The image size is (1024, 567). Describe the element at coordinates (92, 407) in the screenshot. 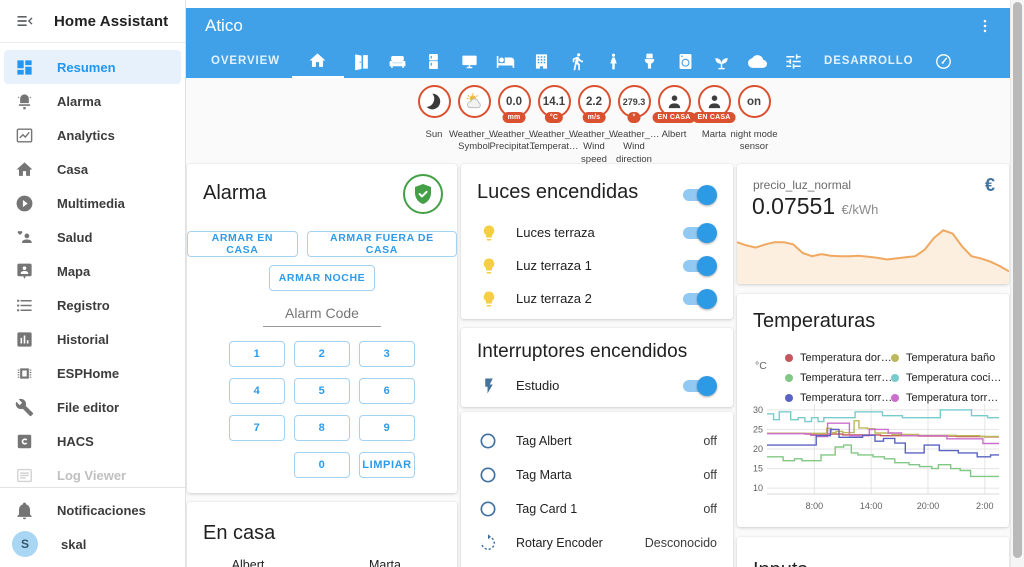

I see `sidebar-item-file-editor: File editor` at that location.